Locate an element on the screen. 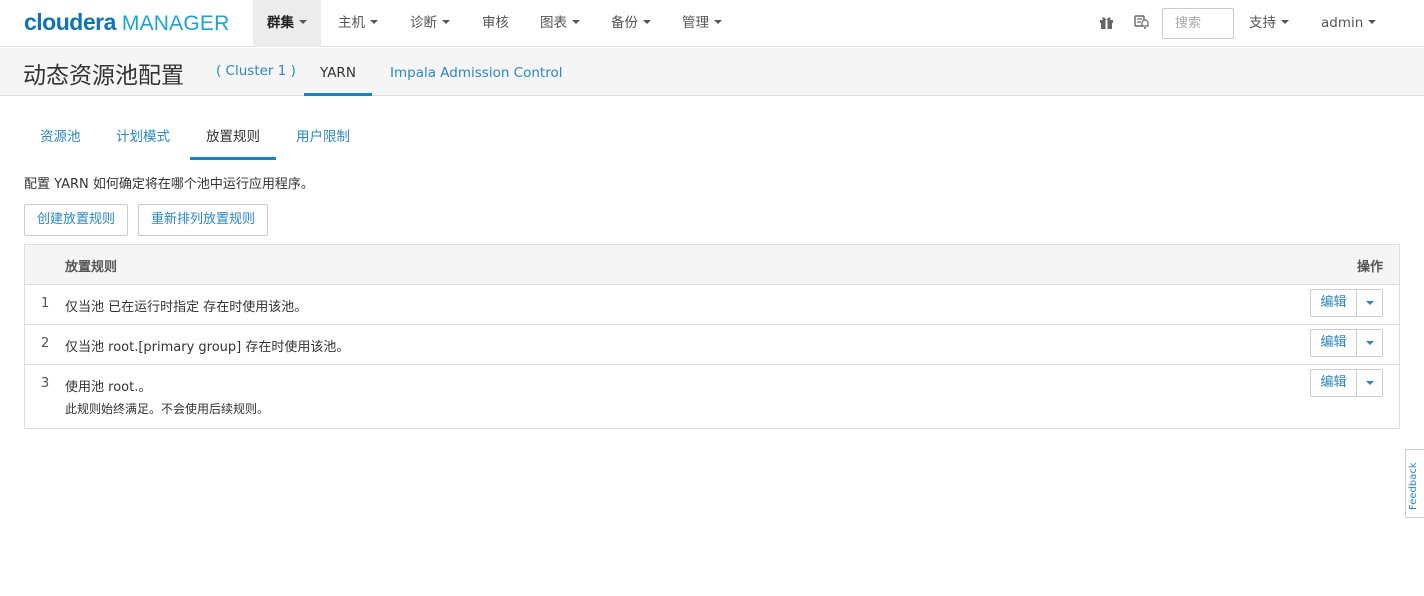  nav-item-hosts: 主机 is located at coordinates (358, 23).